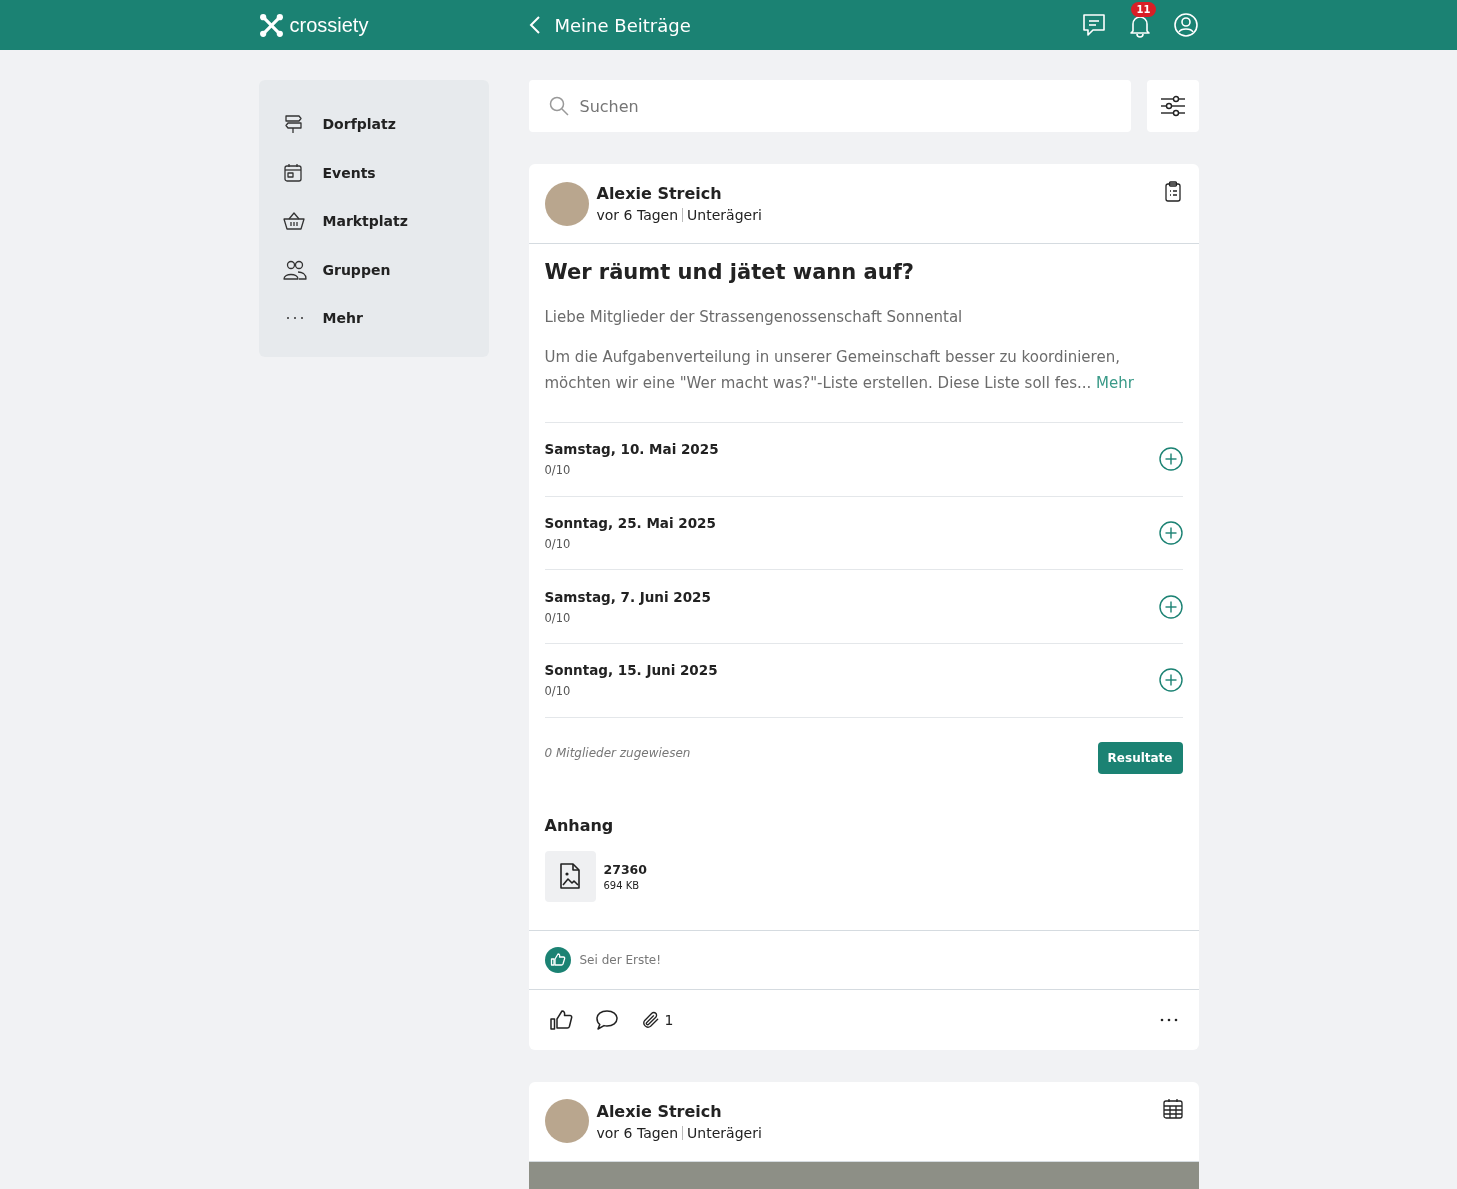 The width and height of the screenshot is (1457, 1189). I want to click on slot-date: Sonntag, 15. Juni 2025, so click(631, 670).